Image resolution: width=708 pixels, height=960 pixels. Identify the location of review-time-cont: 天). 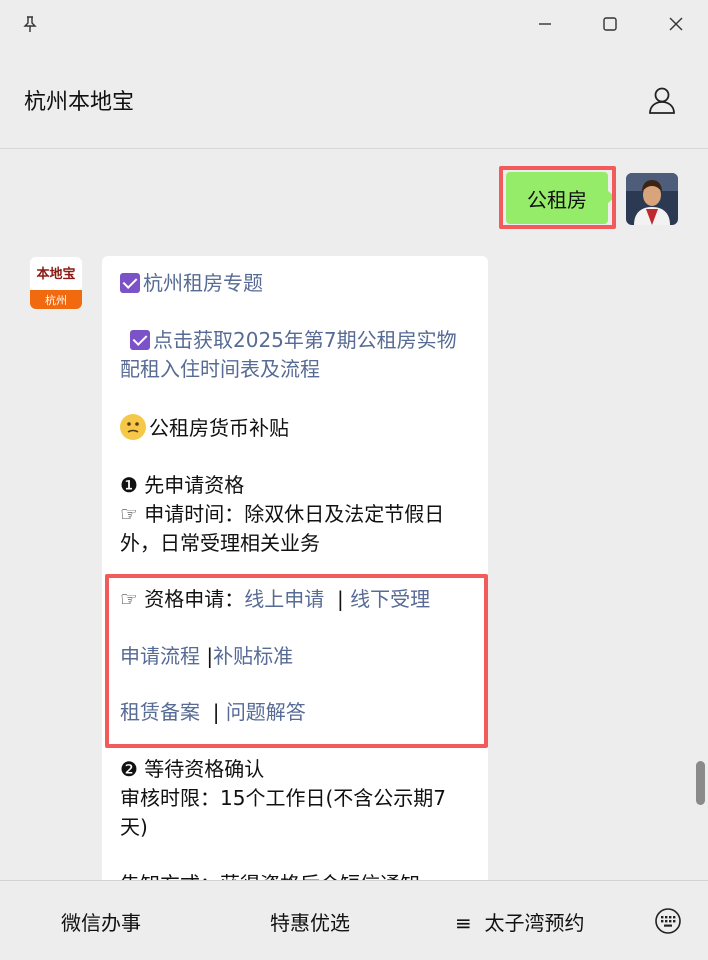
(134, 827).